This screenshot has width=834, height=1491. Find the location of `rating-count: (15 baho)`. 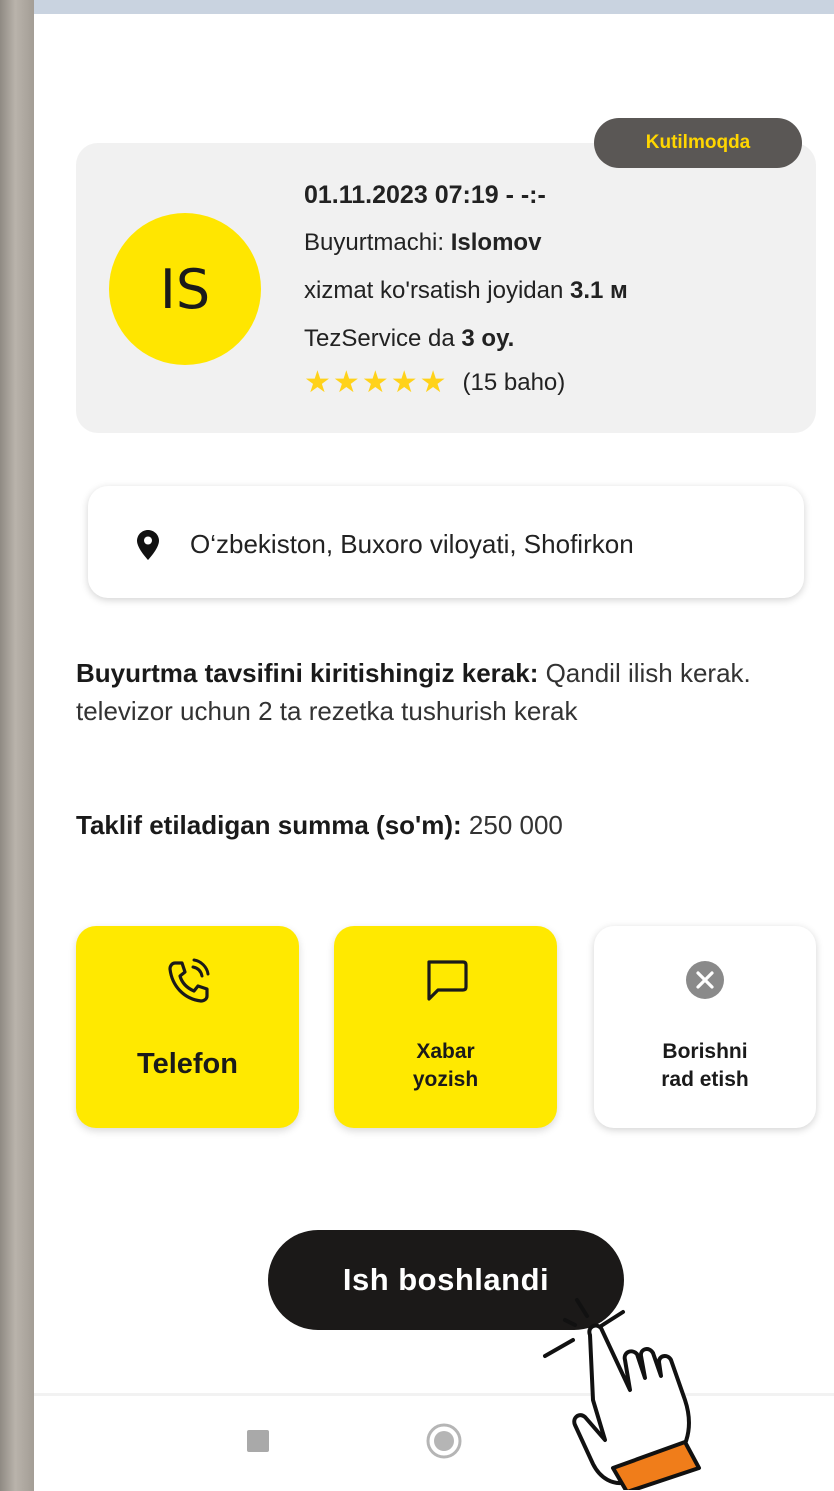

rating-count: (15 baho) is located at coordinates (514, 382).